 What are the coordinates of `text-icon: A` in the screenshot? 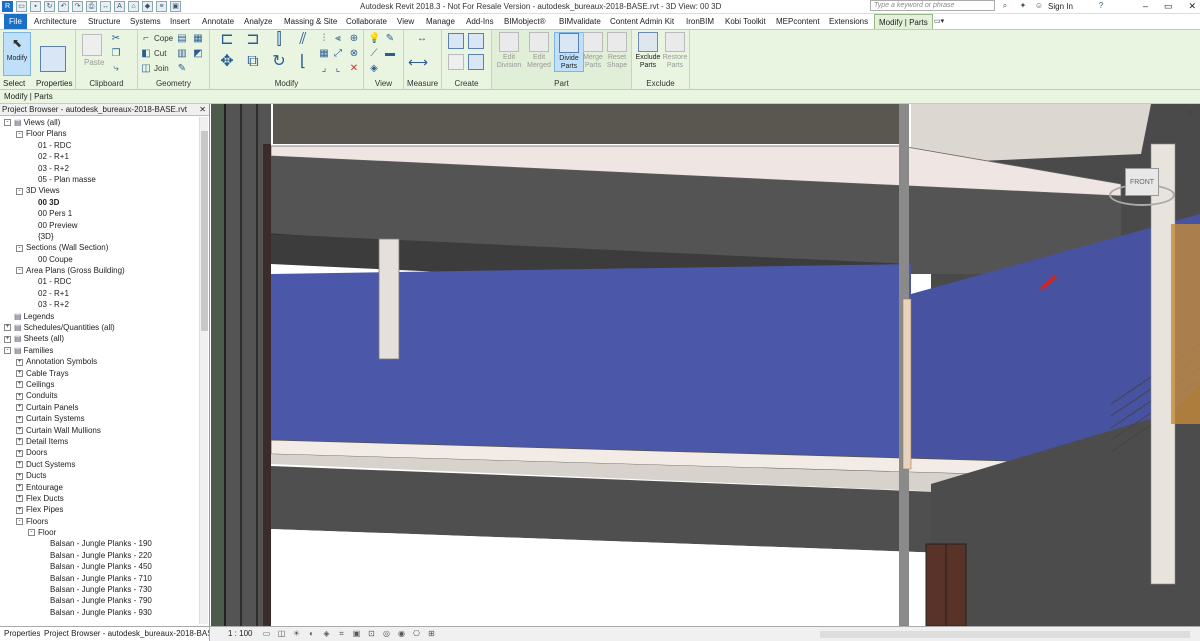 It's located at (119, 6).